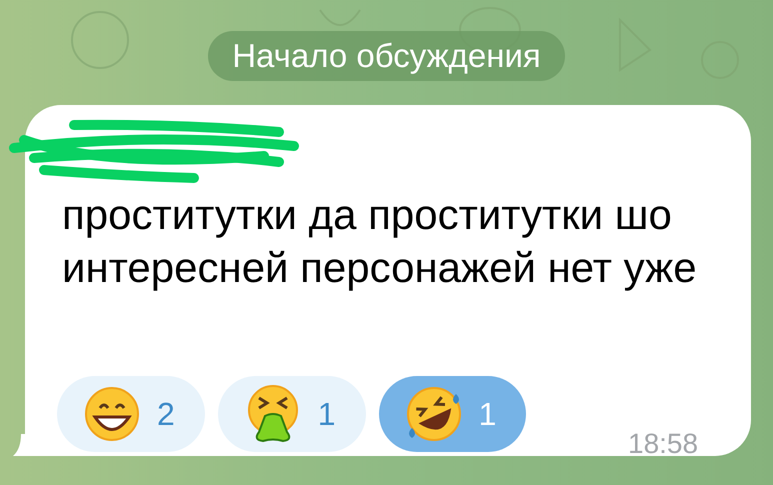  What do you see at coordinates (20, 445) in the screenshot?
I see `bubble-tail-icon` at bounding box center [20, 445].